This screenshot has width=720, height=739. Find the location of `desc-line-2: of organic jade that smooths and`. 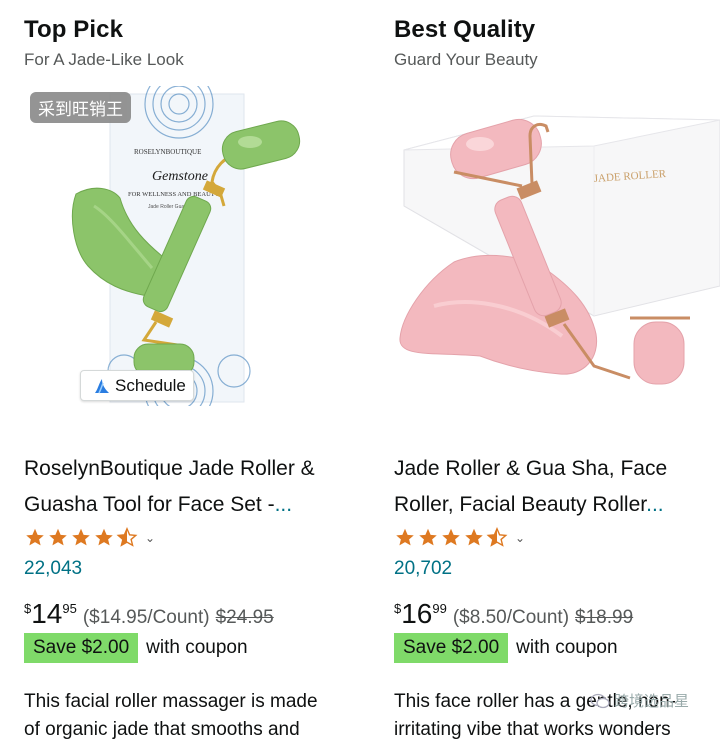

desc-line-2: of organic jade that smooths and is located at coordinates (162, 729).